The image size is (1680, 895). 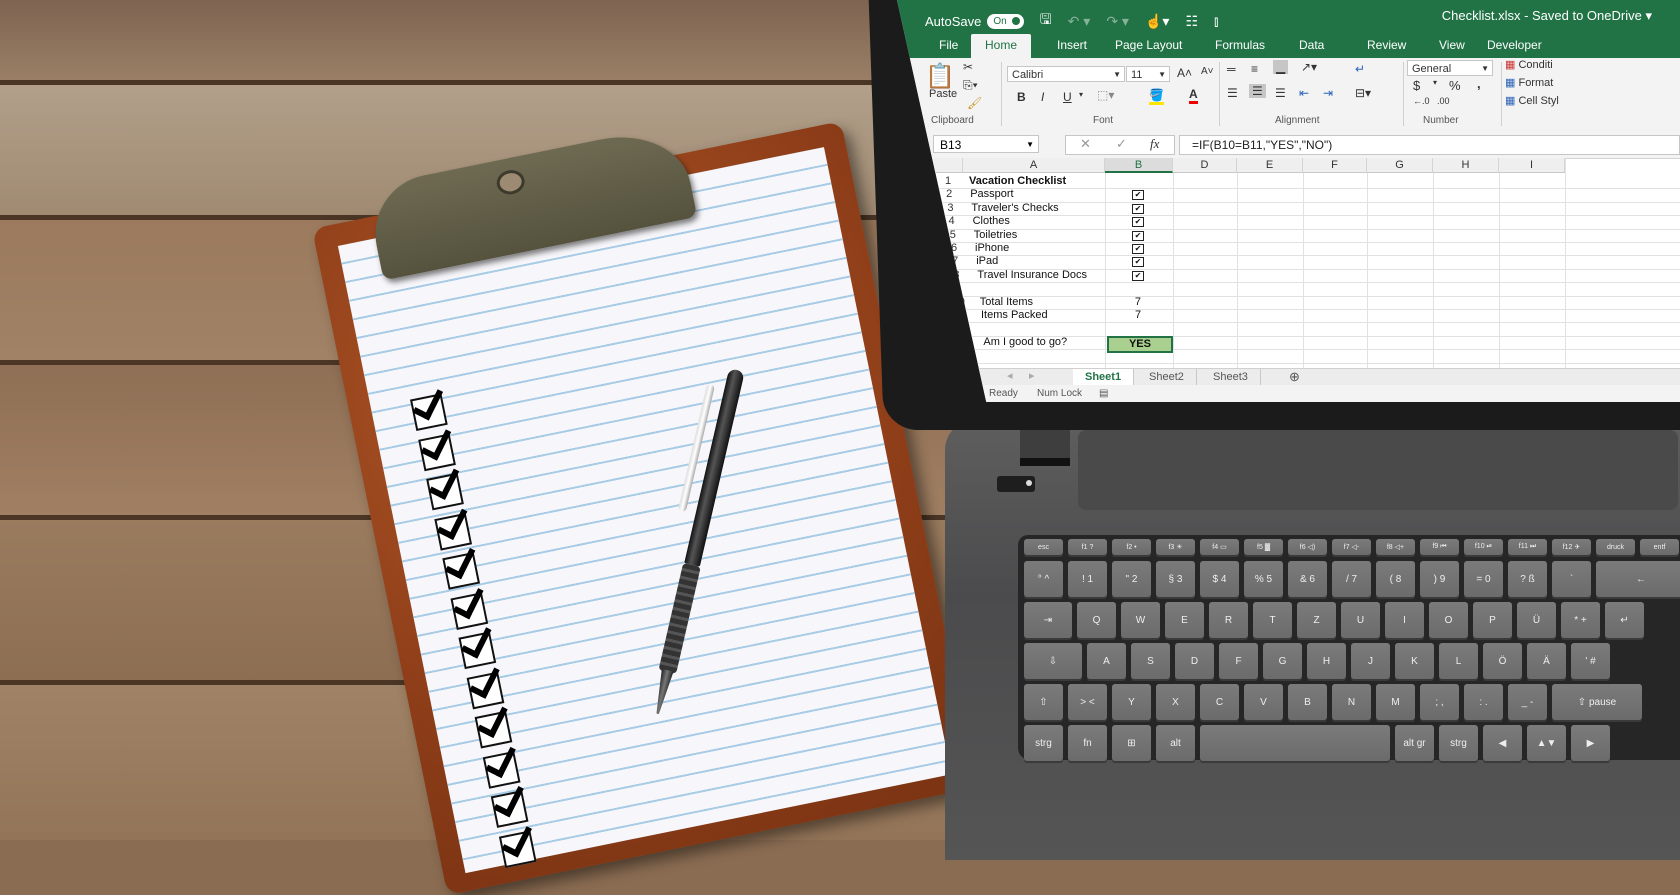 I want to click on keyboard-key: ! 1, so click(x=1087, y=579).